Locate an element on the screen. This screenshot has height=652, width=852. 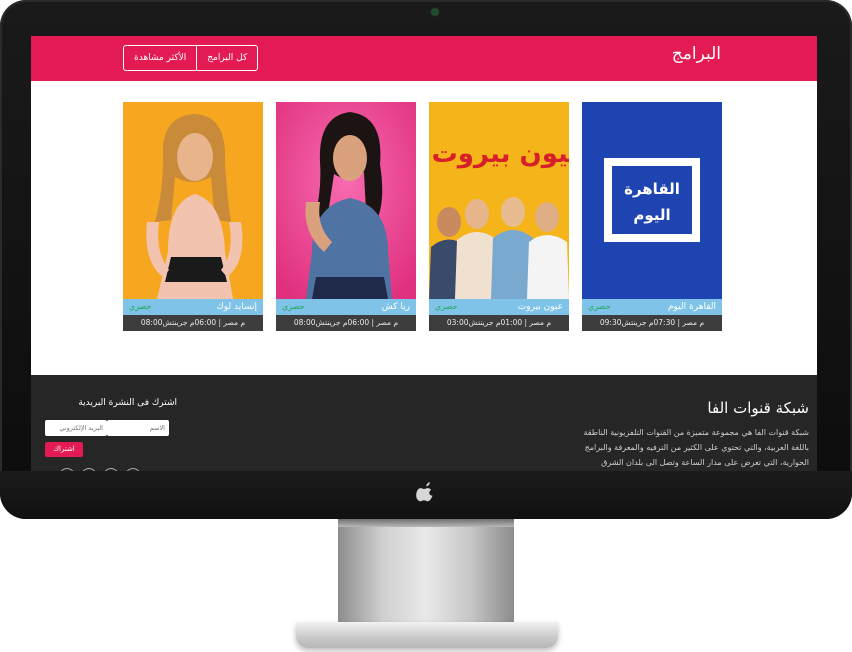
program-time: 03:00م مصر | 01:00م جرينتش is located at coordinates (499, 322).